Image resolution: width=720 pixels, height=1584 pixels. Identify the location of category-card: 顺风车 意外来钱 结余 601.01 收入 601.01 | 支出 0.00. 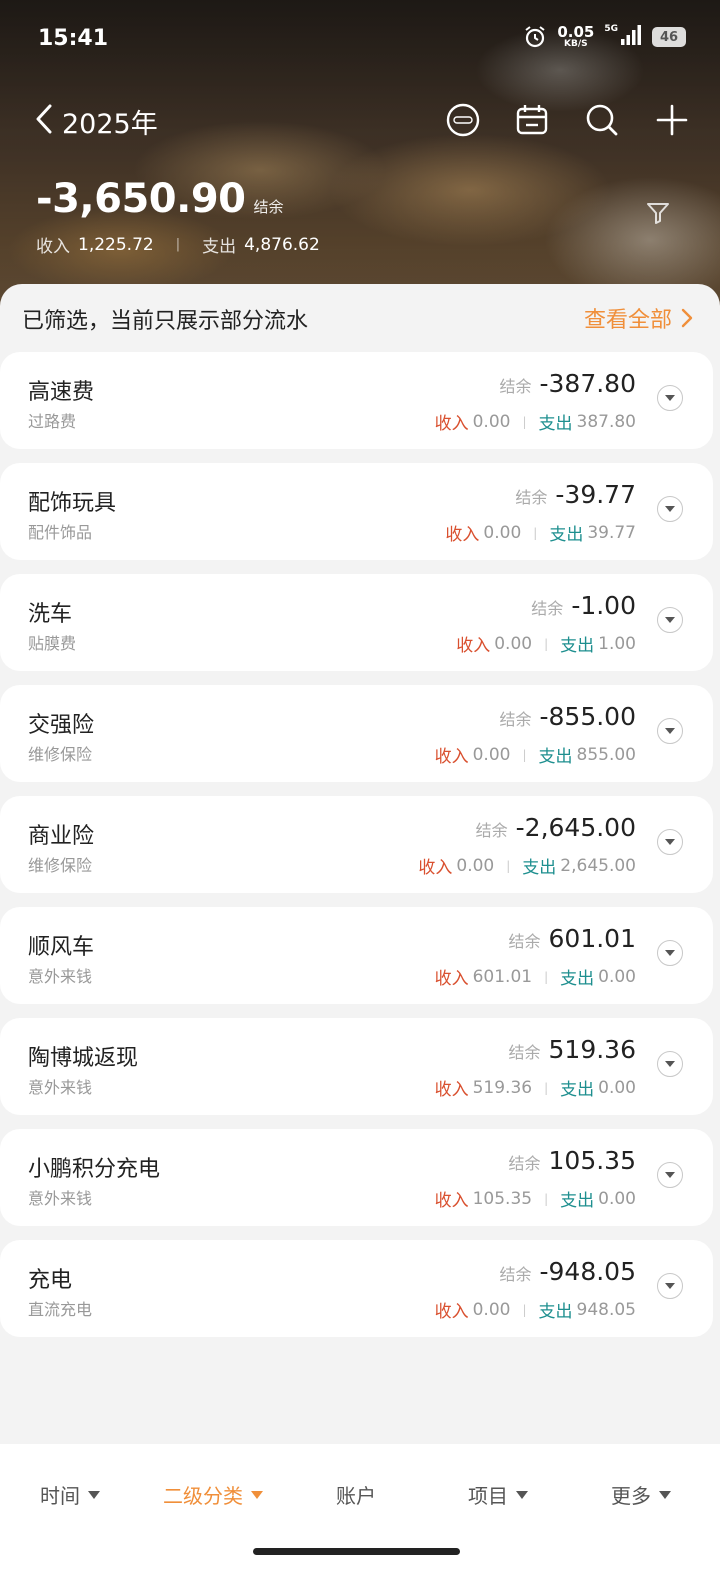
(356, 955).